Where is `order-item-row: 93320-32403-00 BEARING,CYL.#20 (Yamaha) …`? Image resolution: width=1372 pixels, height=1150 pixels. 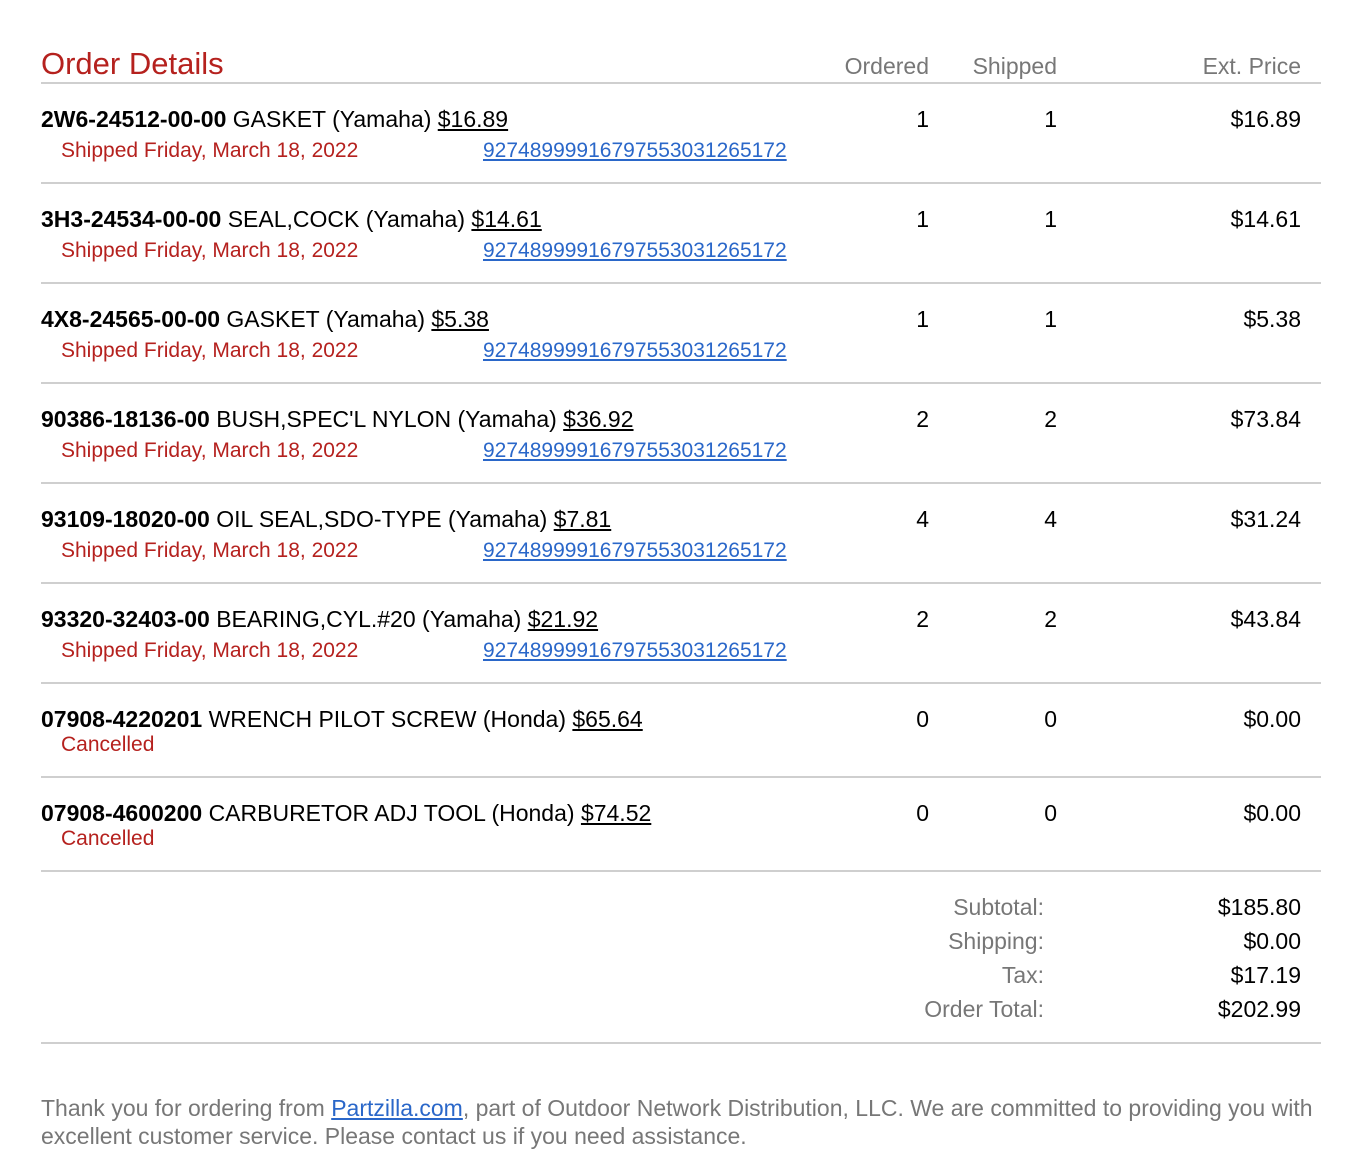 order-item-row: 93320-32403-00 BEARING,CYL.#20 (Yamaha) … is located at coordinates (681, 634).